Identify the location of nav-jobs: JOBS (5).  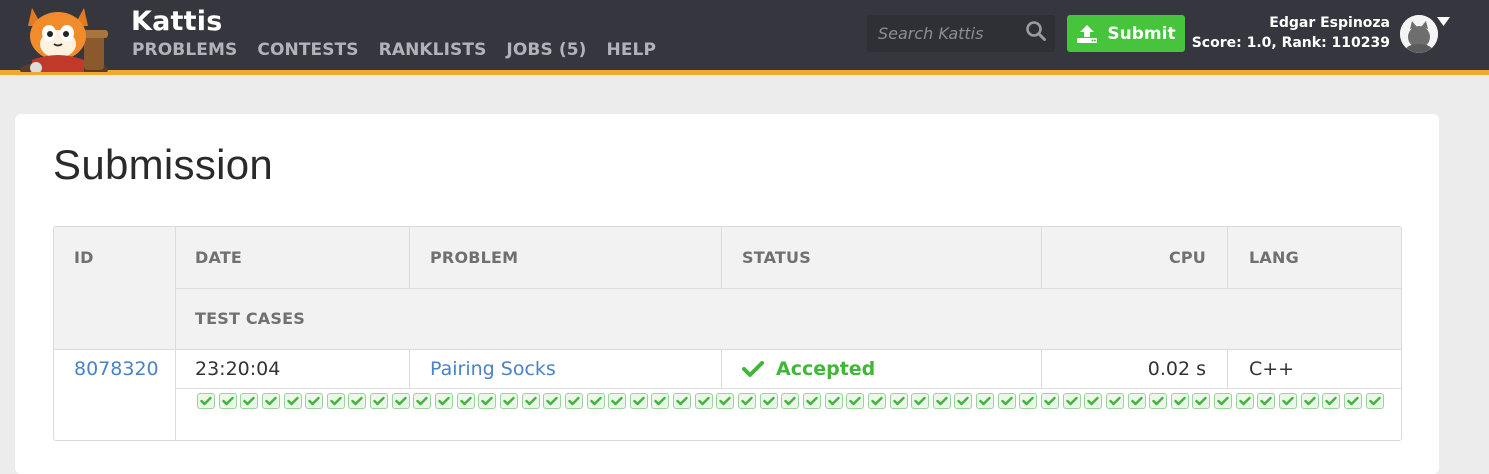
(546, 50).